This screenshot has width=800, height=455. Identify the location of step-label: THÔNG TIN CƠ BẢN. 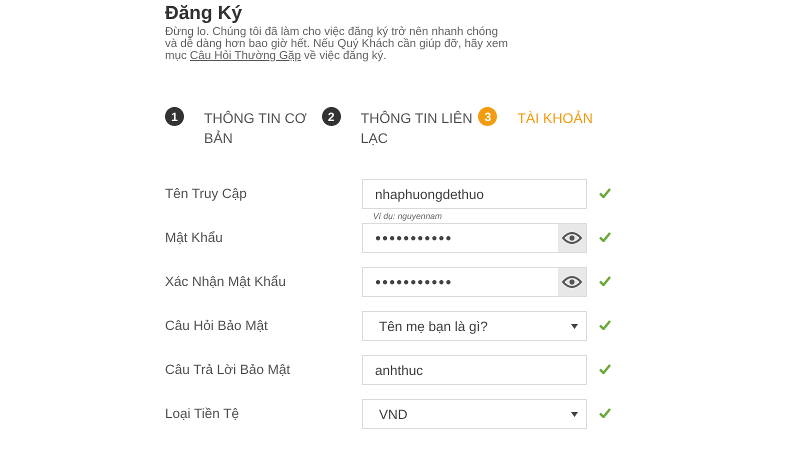
(256, 128).